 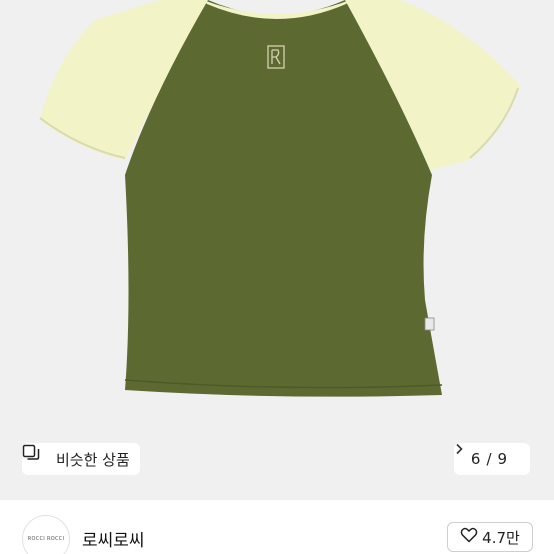 What do you see at coordinates (93, 459) in the screenshot?
I see `similar-items-label: 비슷한 상품` at bounding box center [93, 459].